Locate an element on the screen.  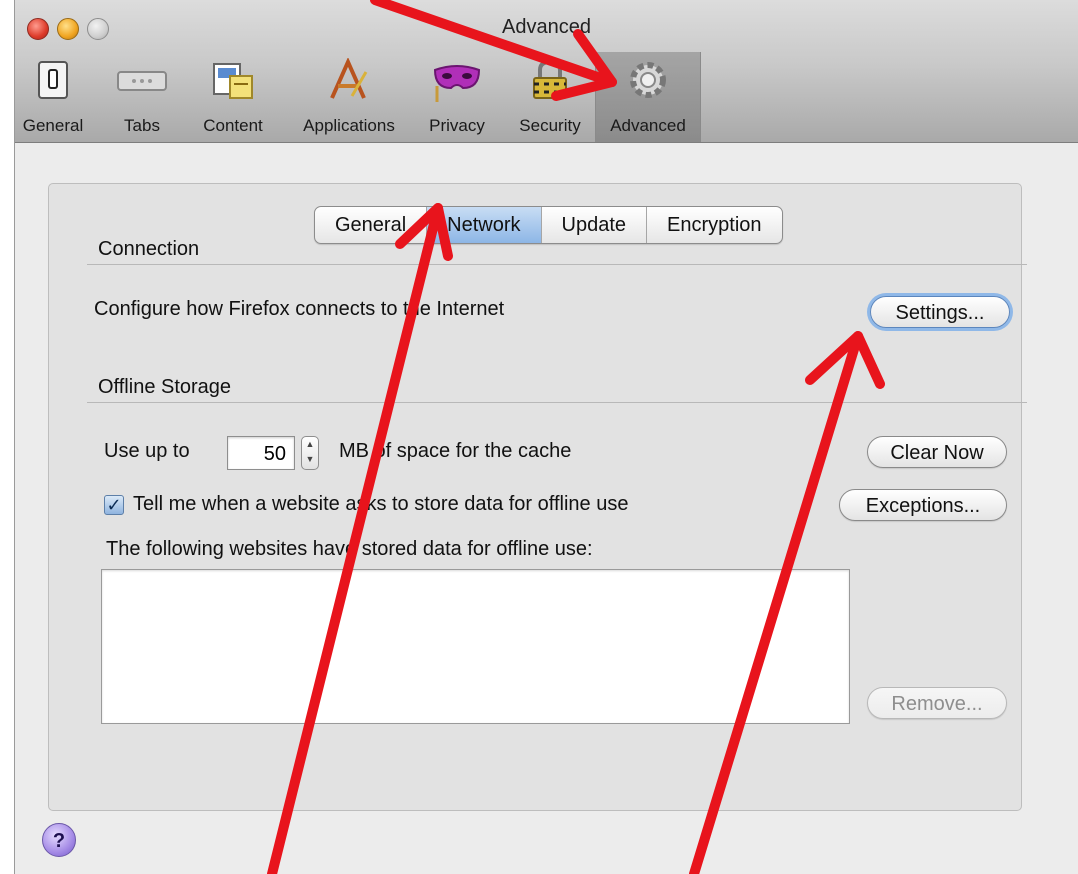
tab-general: General is located at coordinates (371, 225).